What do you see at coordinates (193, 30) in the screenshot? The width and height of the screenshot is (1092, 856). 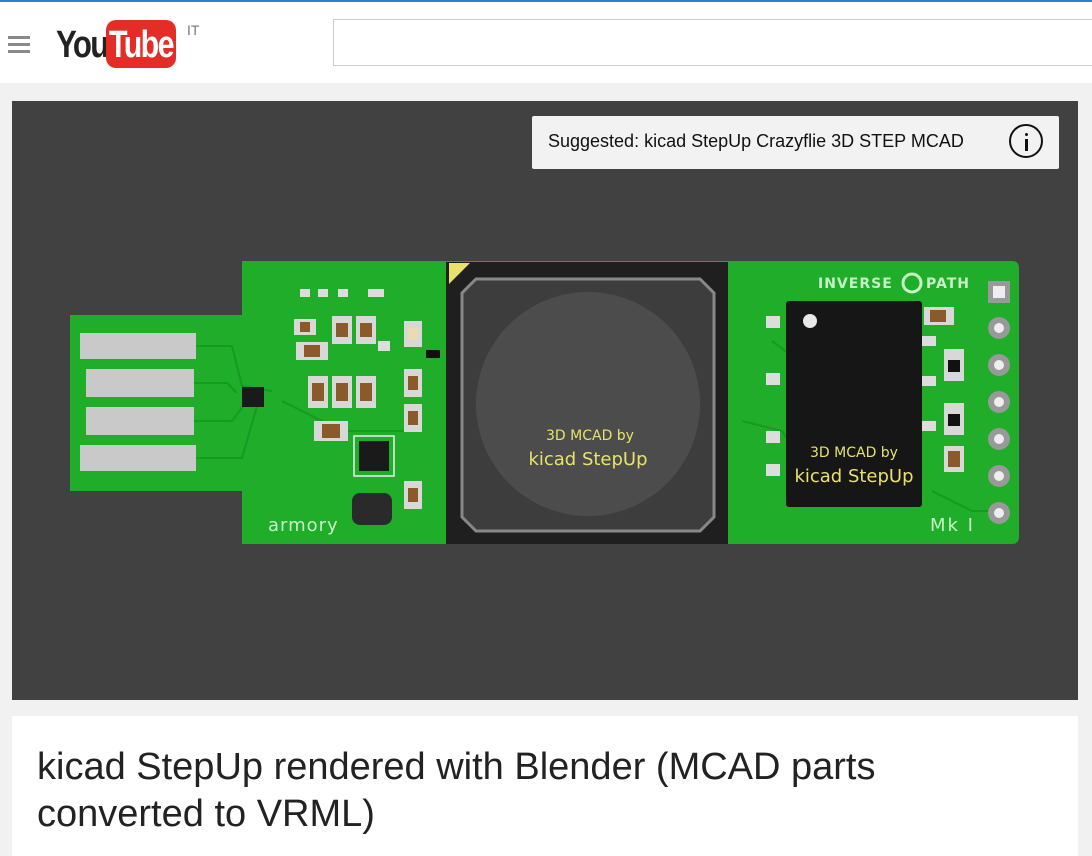 I see `country-code: IT` at bounding box center [193, 30].